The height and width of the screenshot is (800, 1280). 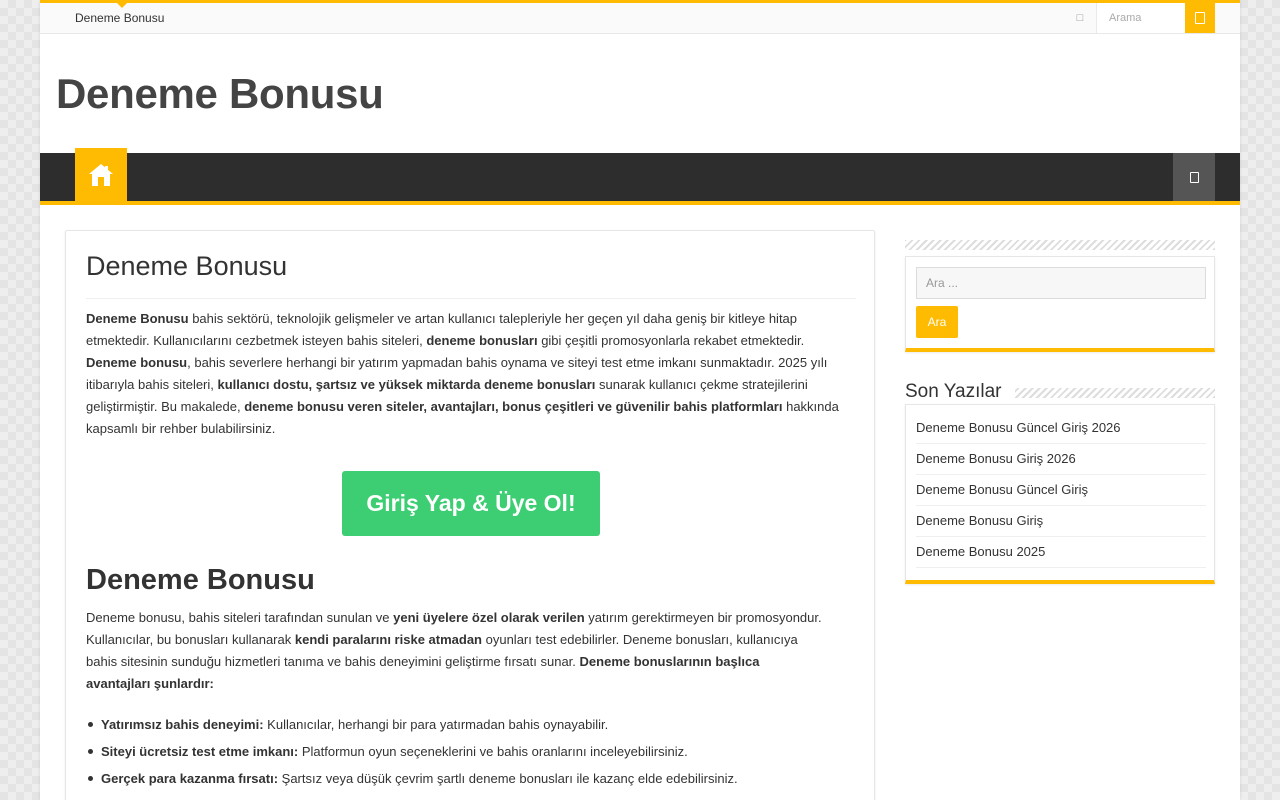 I want to click on home-icon, so click(x=101, y=174).